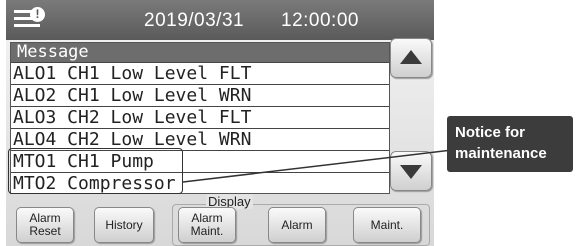 This screenshot has width=576, height=246. Describe the element at coordinates (387, 225) in the screenshot. I see `maint-button: Maint.` at that location.